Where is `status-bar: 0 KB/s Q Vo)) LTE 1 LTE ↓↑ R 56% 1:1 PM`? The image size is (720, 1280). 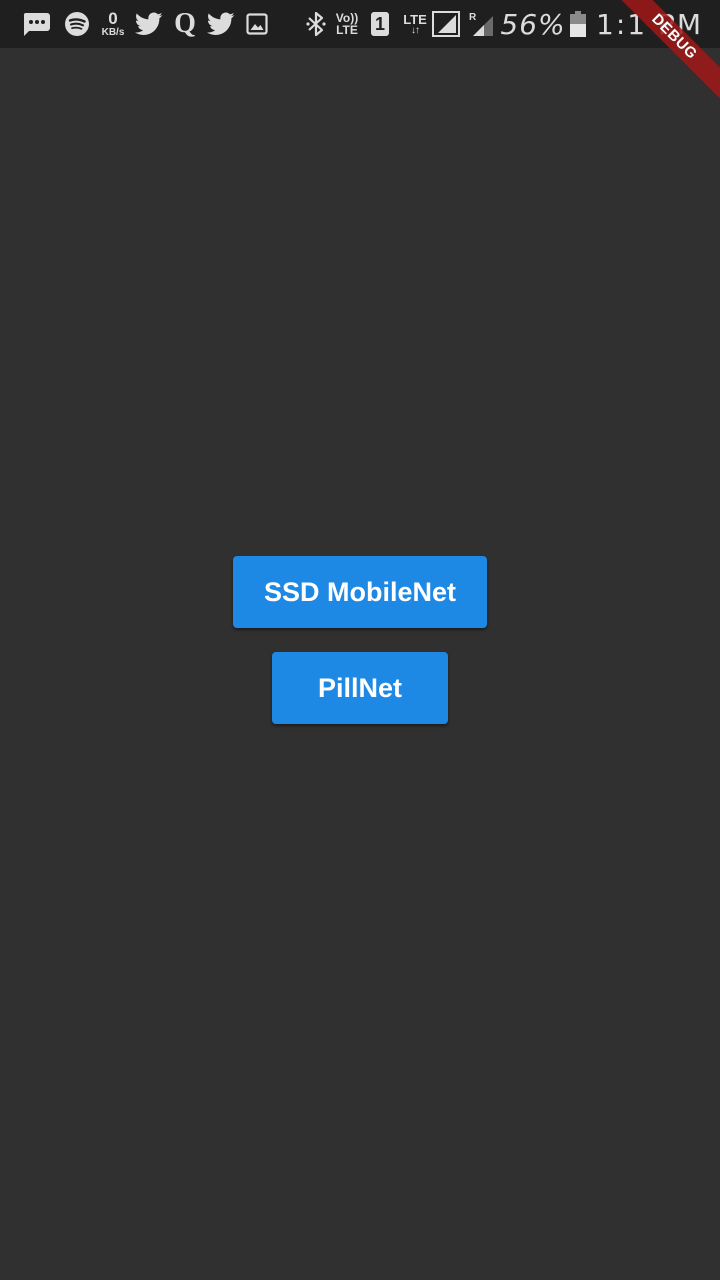 status-bar: 0 KB/s Q Vo)) LTE 1 LTE ↓↑ R 56% 1:1 PM is located at coordinates (360, 24).